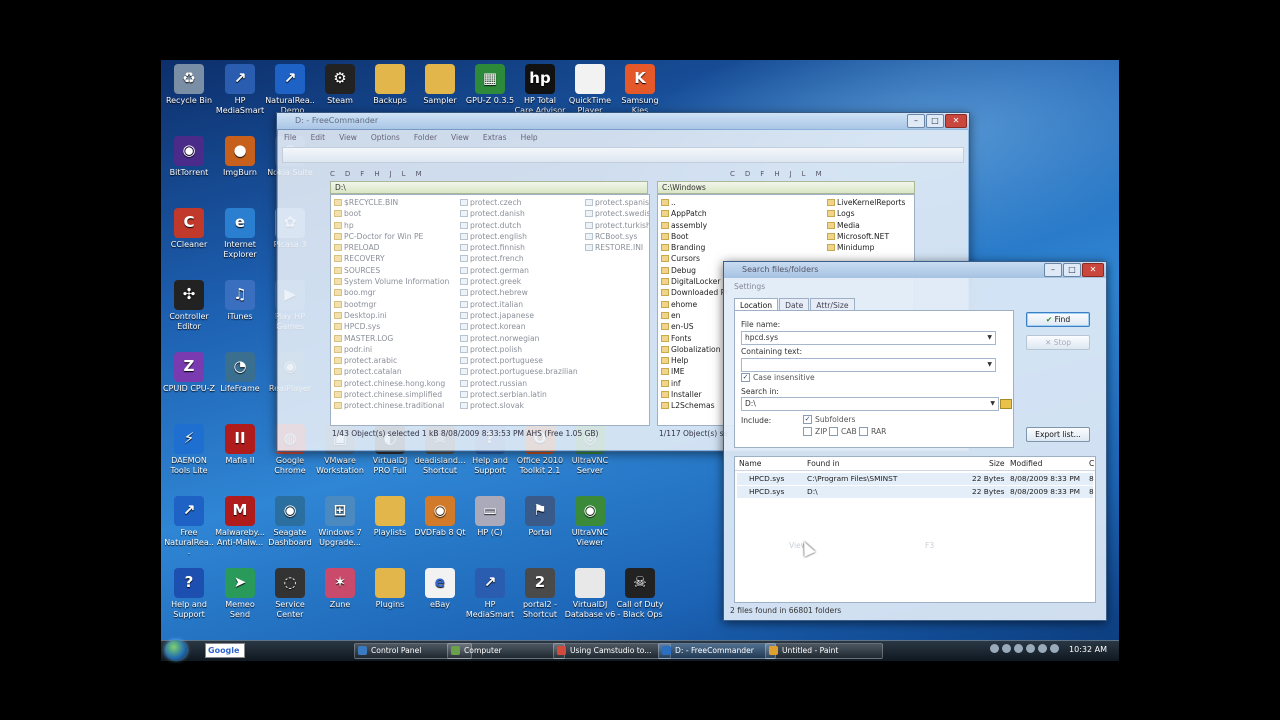 This screenshot has height=720, width=1280. I want to click on list-item: AppPatch, so click(694, 213).